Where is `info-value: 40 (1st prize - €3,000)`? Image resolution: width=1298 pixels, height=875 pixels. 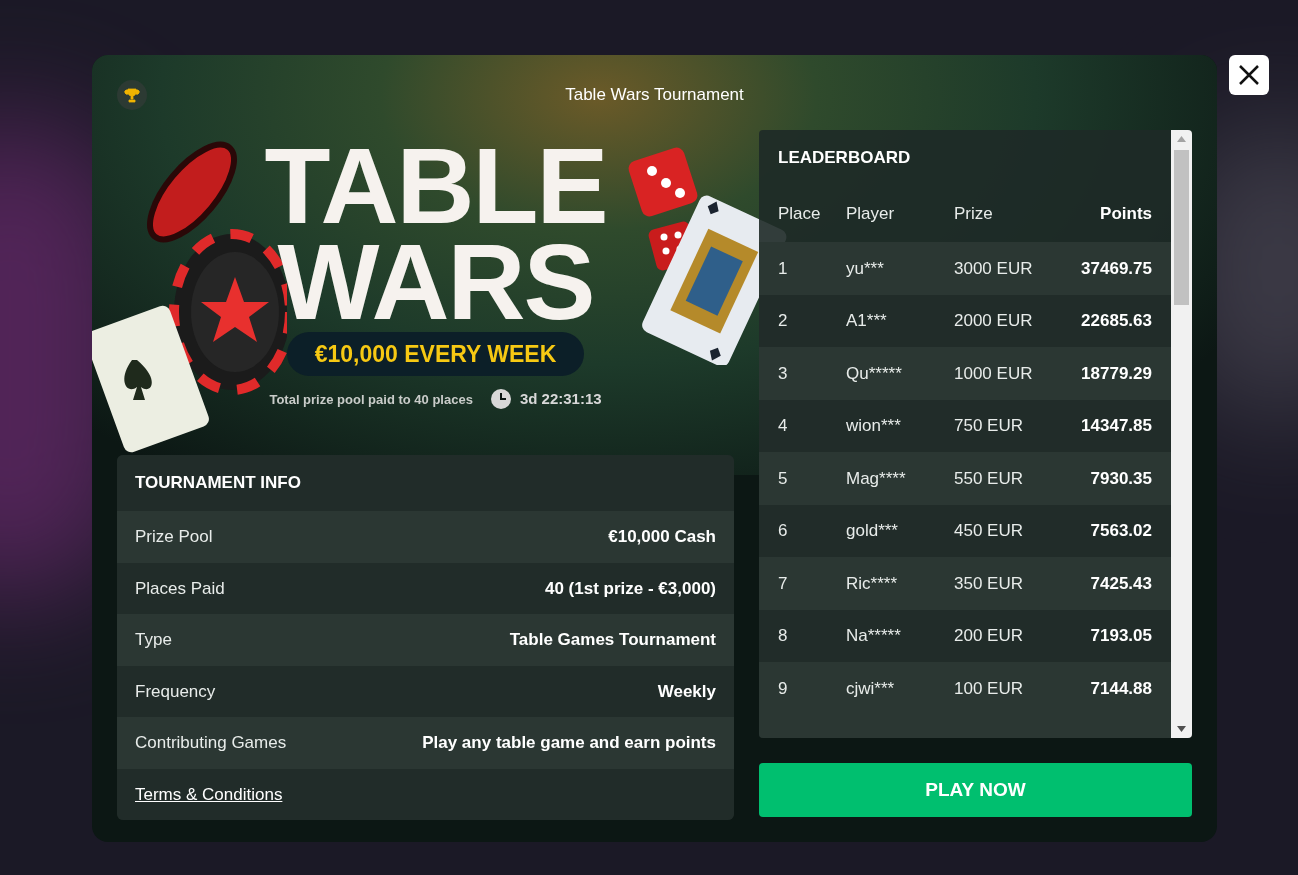
info-value: 40 (1st prize - €3,000) is located at coordinates (630, 588).